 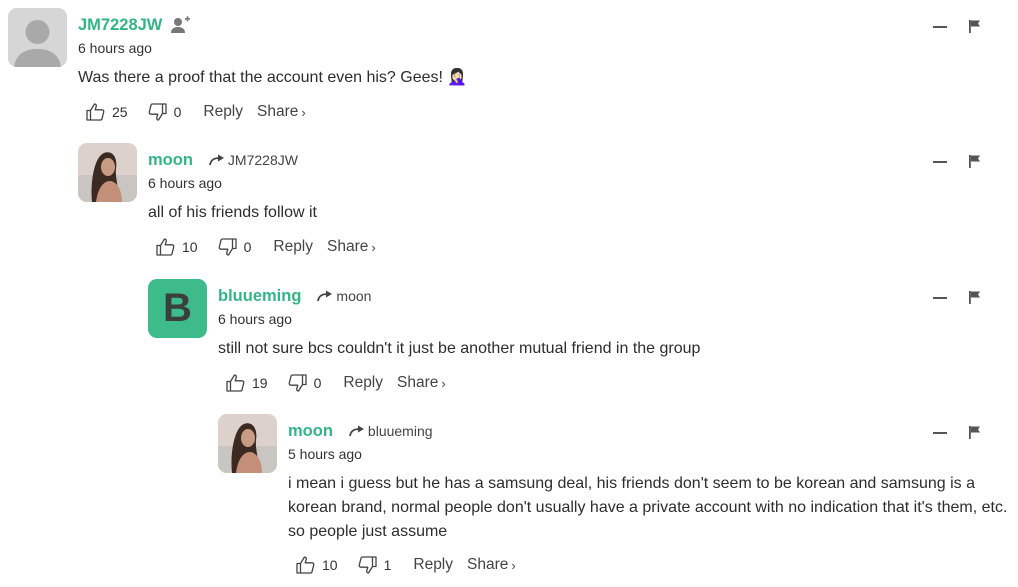 What do you see at coordinates (107, 112) in the screenshot?
I see `like-button: 25` at bounding box center [107, 112].